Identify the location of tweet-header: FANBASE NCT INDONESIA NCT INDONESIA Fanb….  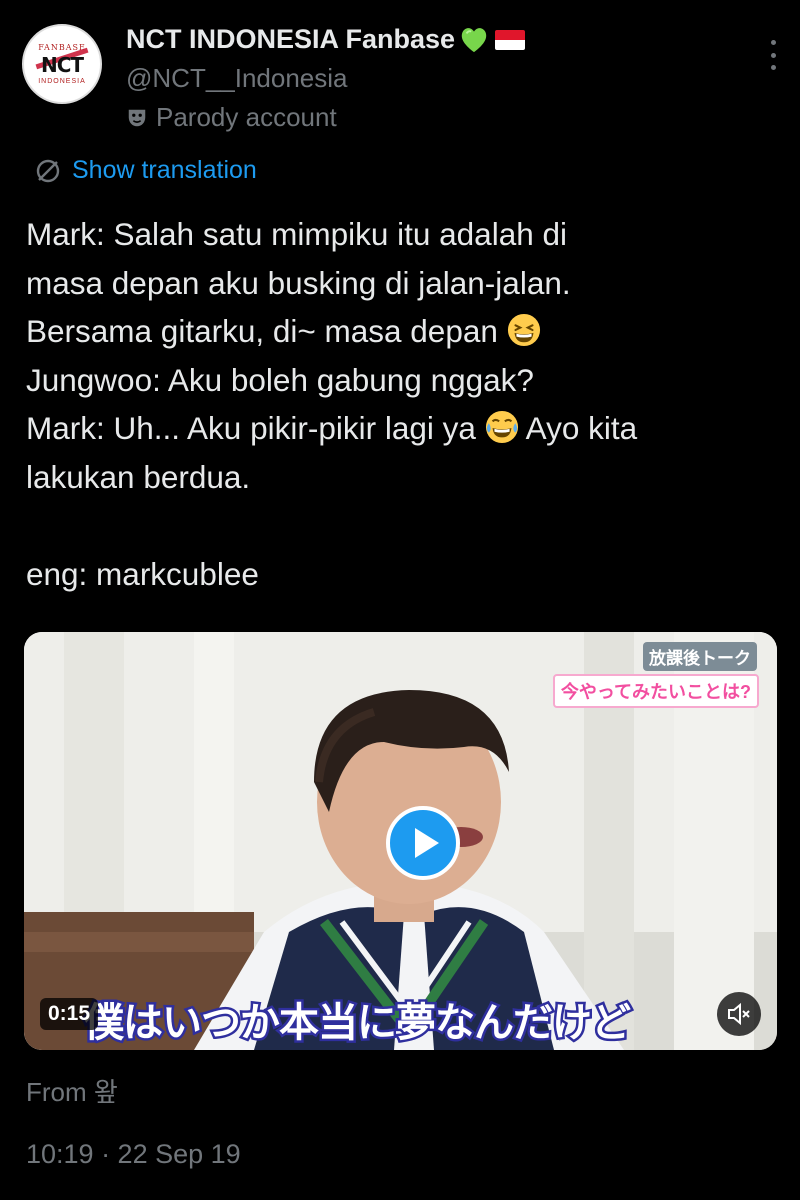
(402, 78).